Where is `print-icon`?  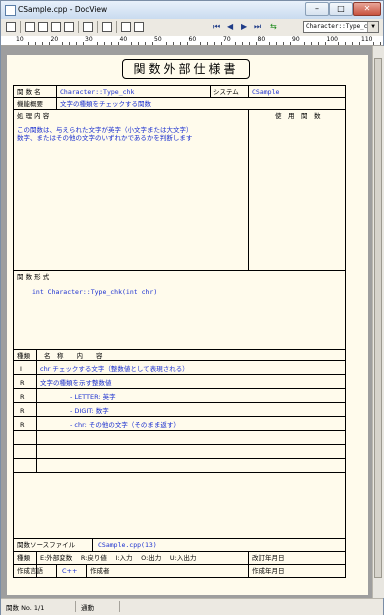 print-icon is located at coordinates (11, 27).